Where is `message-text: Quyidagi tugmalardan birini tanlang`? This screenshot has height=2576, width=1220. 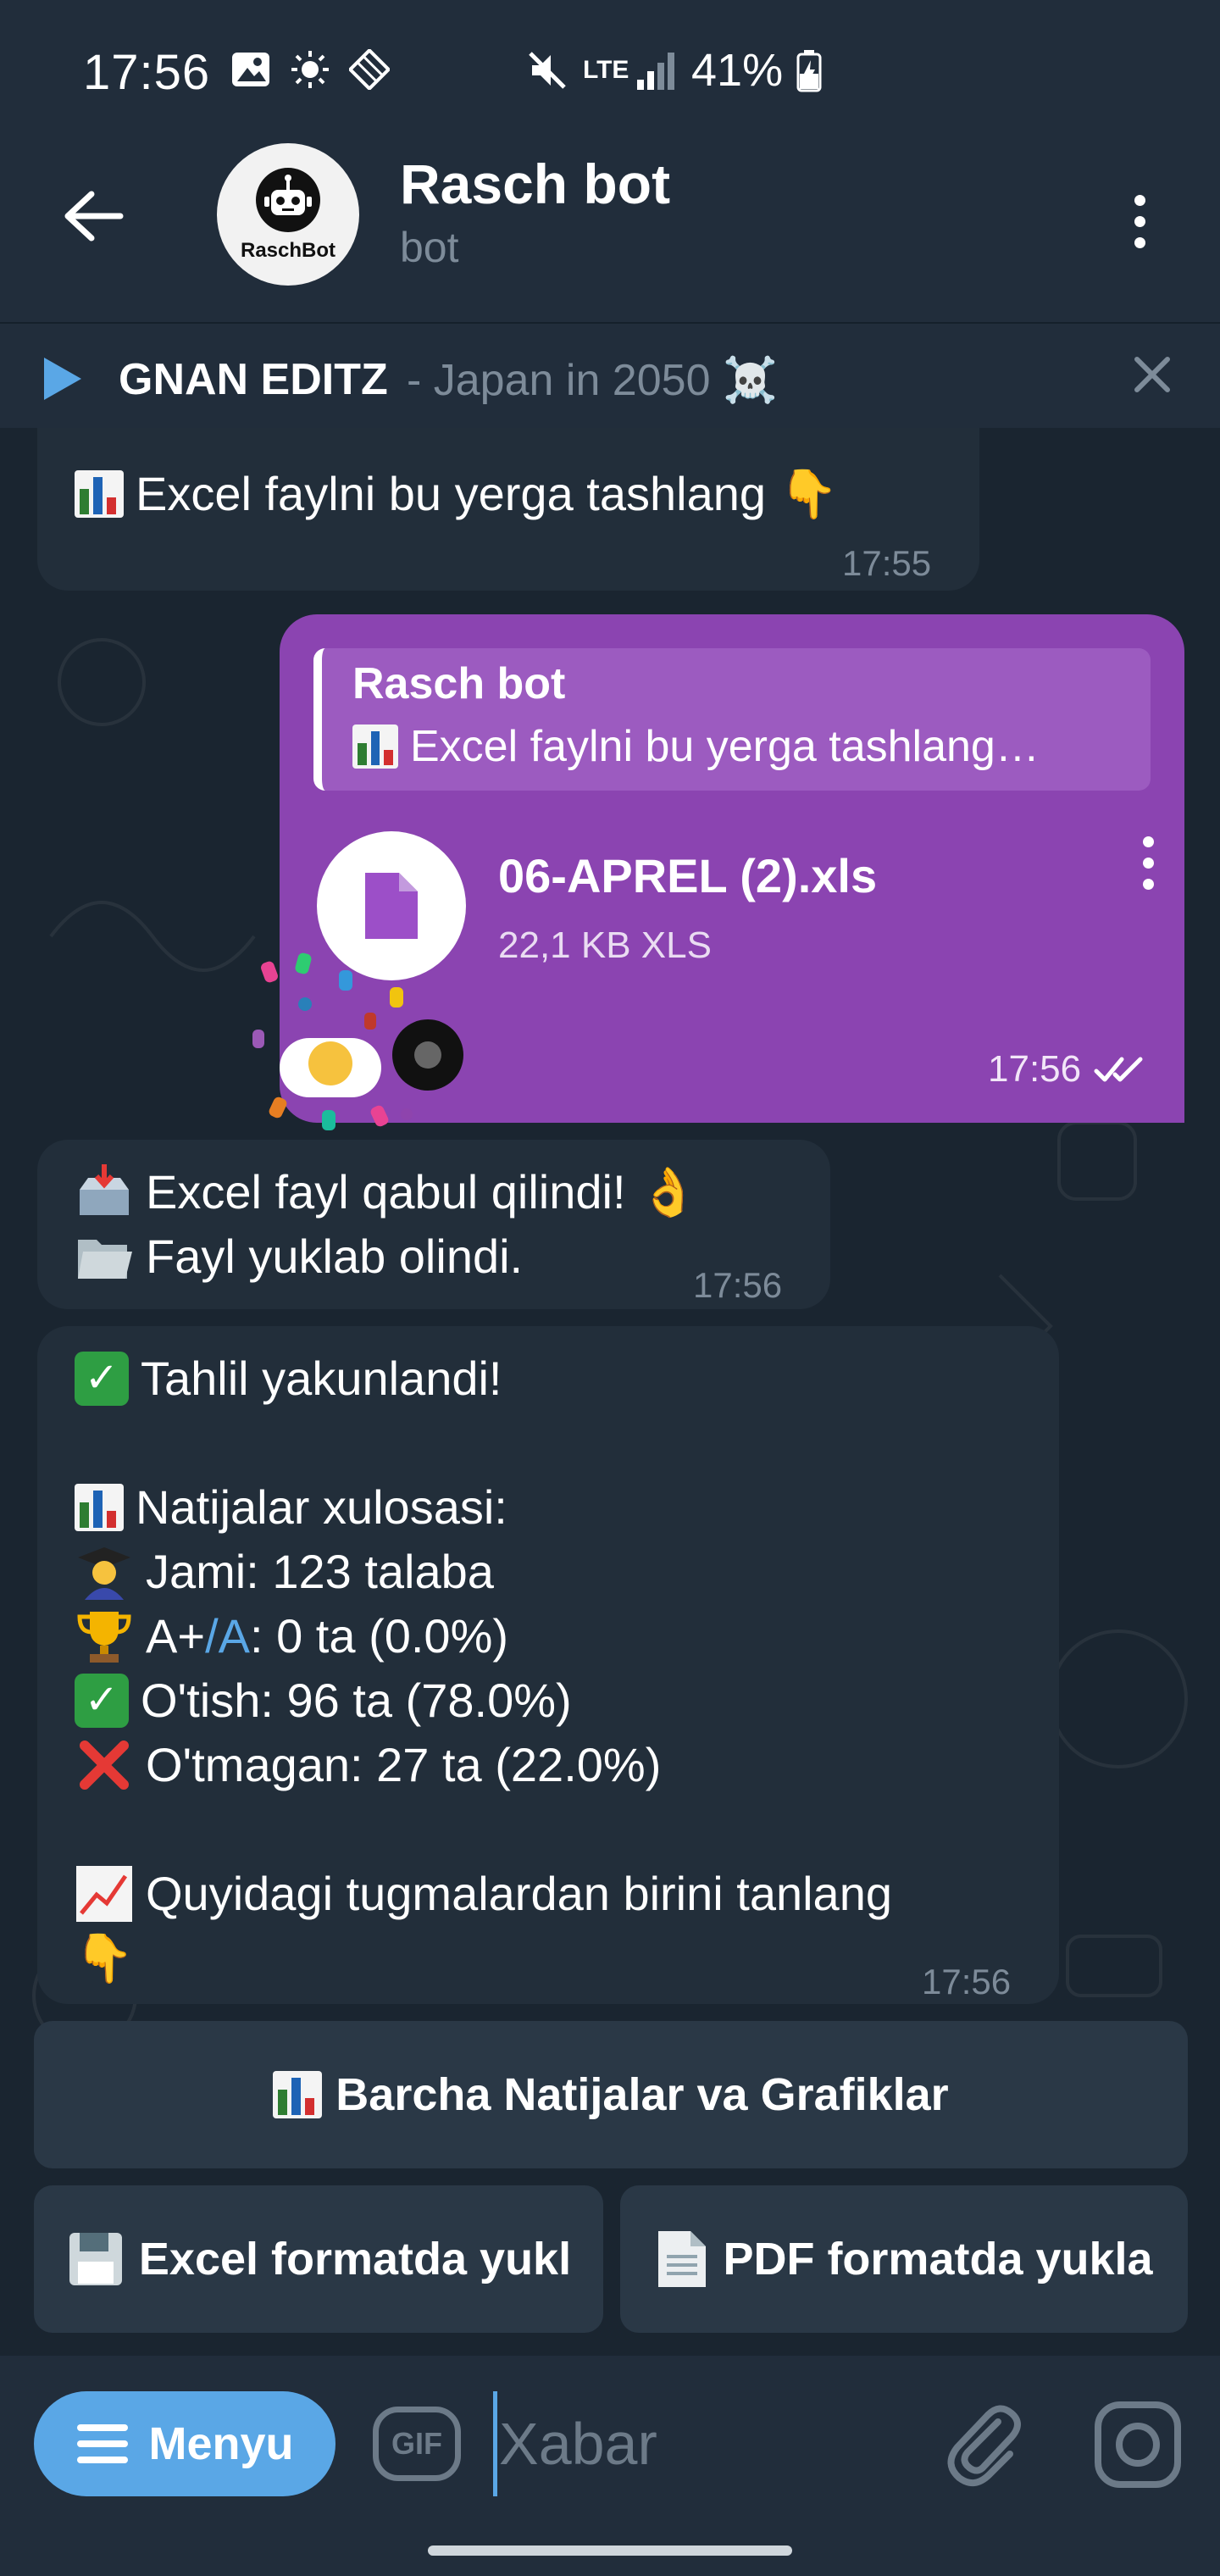 message-text: Quyidagi tugmalardan birini tanlang is located at coordinates (519, 1893).